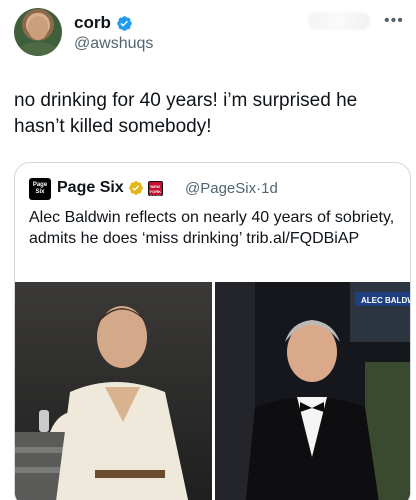 This screenshot has height=500, width=416. I want to click on author-handle: @awshuqs, so click(113, 44).